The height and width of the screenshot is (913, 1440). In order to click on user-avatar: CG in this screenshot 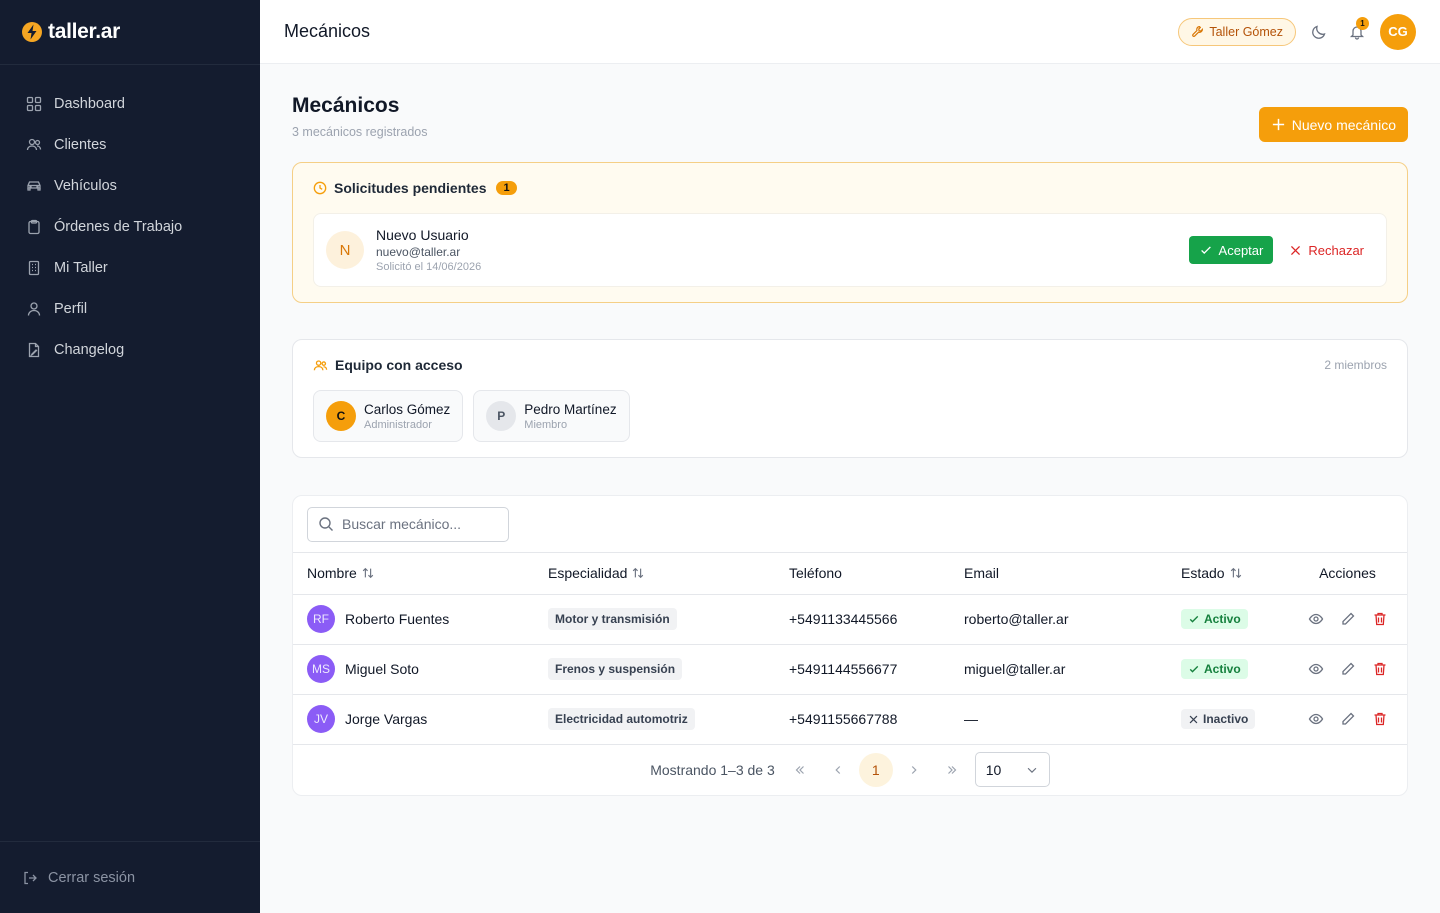, I will do `click(1398, 31)`.